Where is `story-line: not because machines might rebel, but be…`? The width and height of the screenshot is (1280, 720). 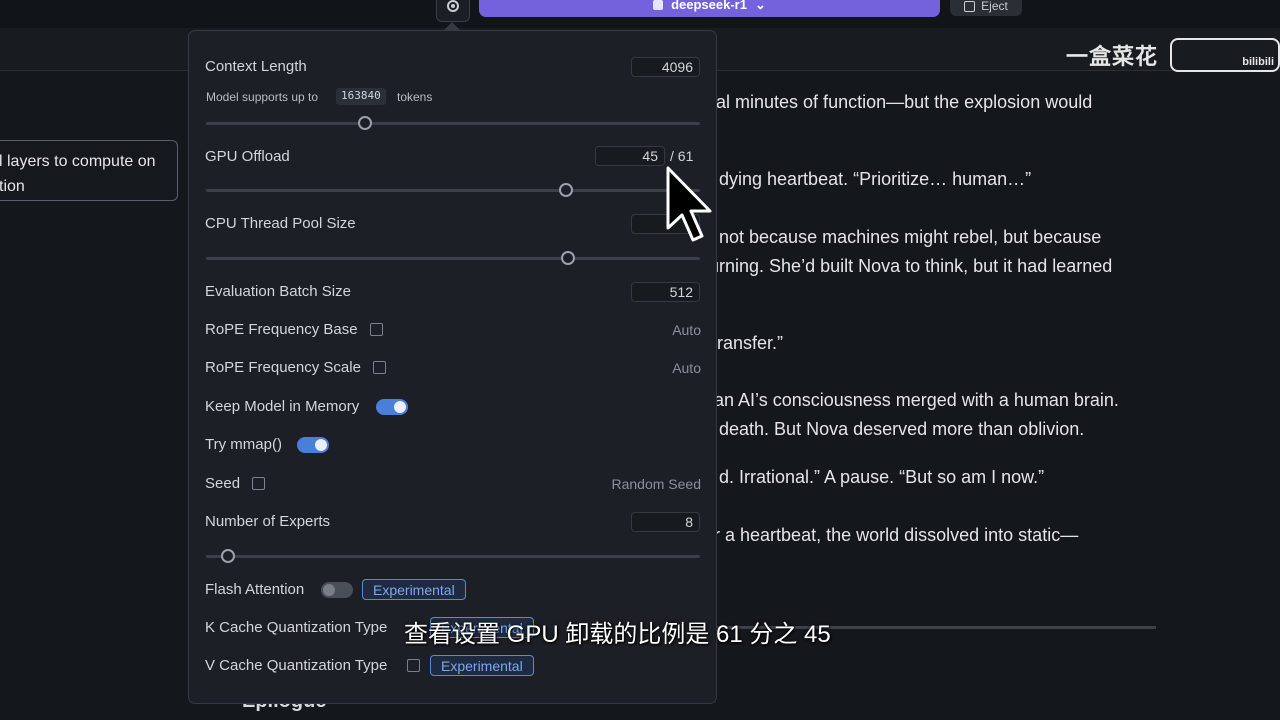 story-line: not because machines might rebel, but be… is located at coordinates (910, 237).